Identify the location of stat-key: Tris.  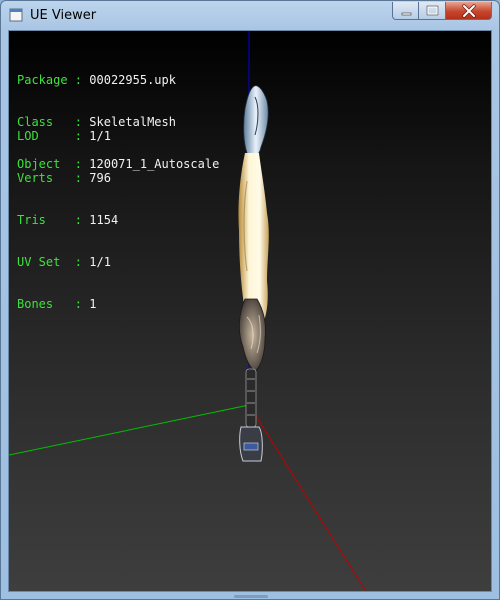
(42, 220).